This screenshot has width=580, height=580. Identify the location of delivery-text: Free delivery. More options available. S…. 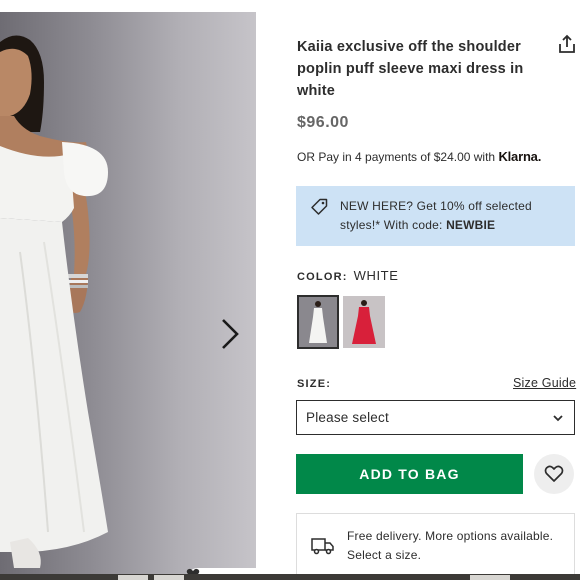
(450, 545).